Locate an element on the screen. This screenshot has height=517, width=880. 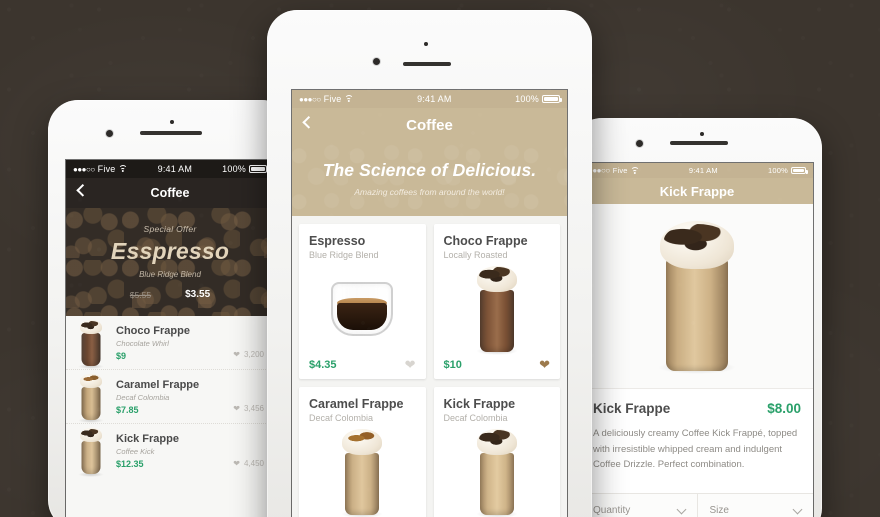
list-item-price: $9 is located at coordinates (121, 355).